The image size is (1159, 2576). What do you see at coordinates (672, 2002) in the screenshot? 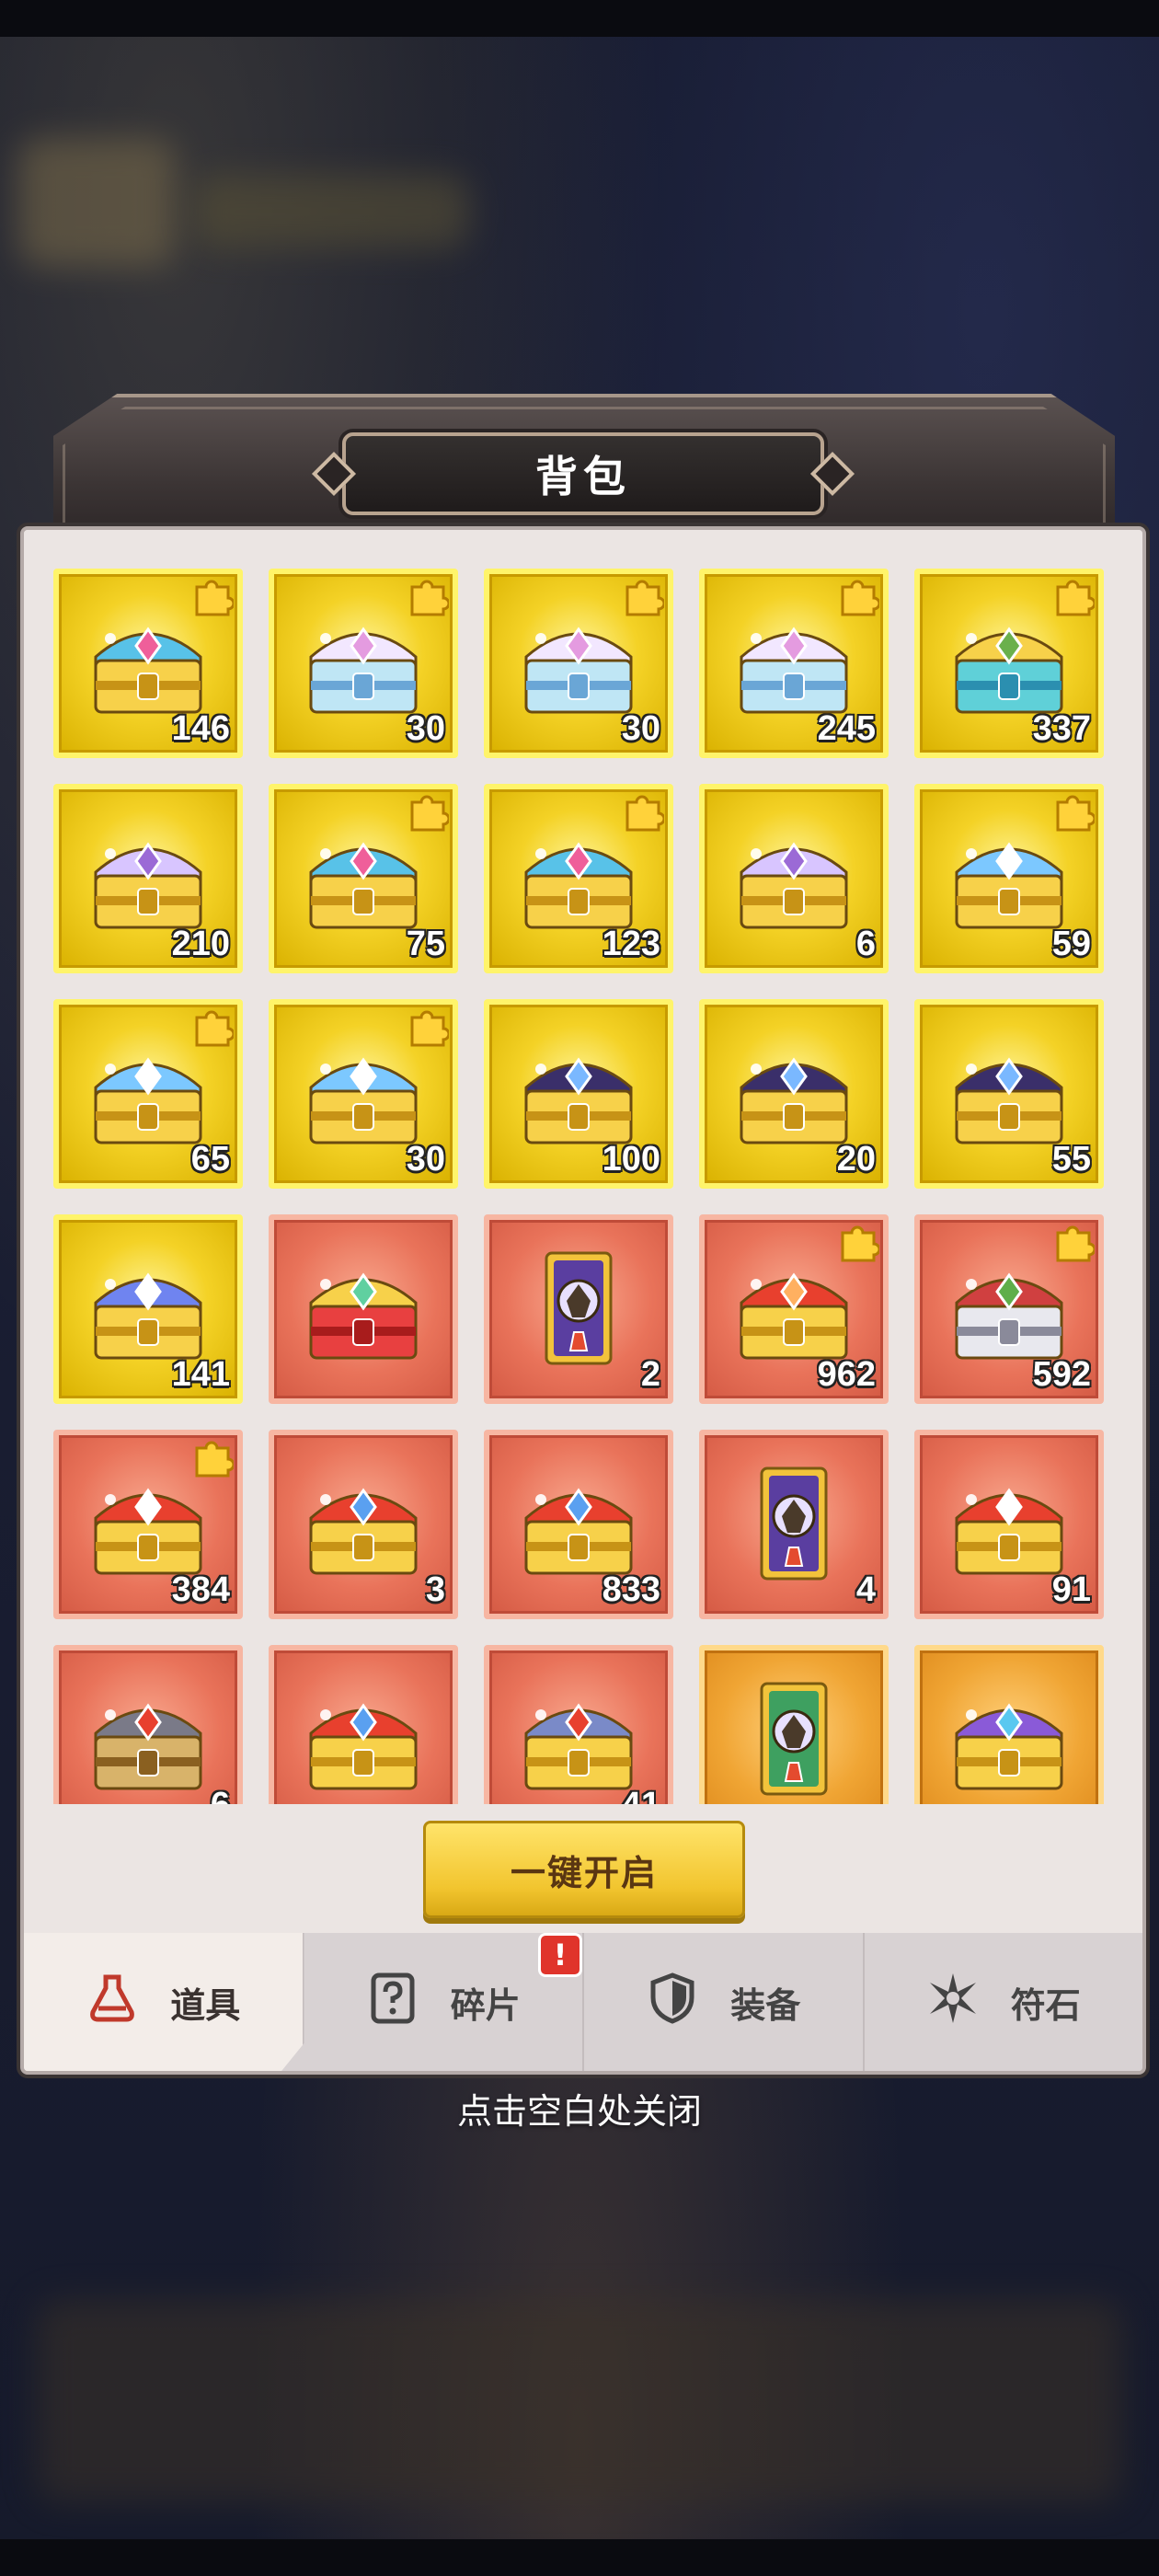
I see `shield-icon` at bounding box center [672, 2002].